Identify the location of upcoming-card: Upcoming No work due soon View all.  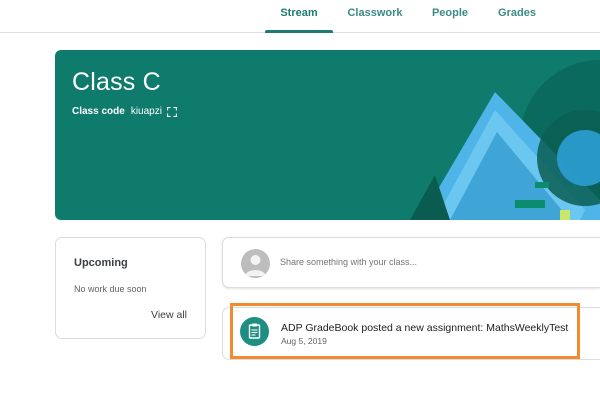
(130, 288).